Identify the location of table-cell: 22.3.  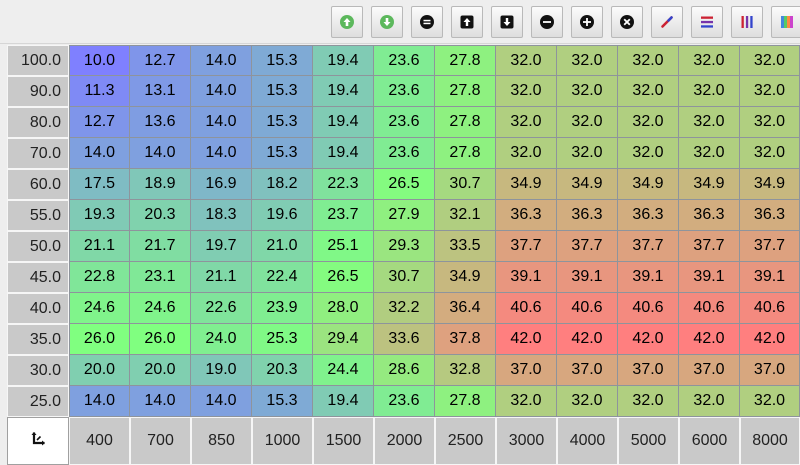
(343, 184).